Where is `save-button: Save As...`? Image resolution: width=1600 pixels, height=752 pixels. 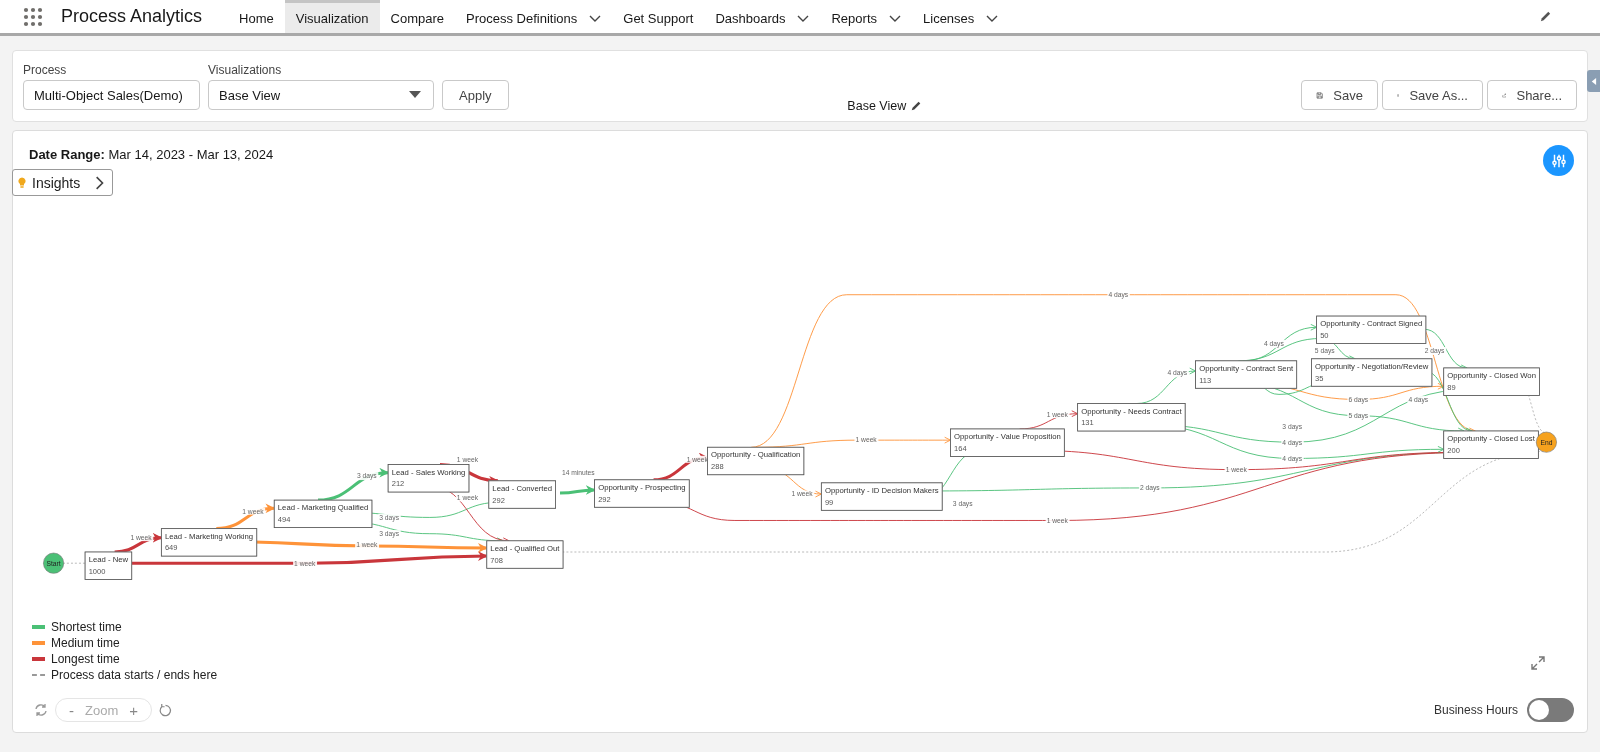
save-button: Save As... is located at coordinates (1432, 95).